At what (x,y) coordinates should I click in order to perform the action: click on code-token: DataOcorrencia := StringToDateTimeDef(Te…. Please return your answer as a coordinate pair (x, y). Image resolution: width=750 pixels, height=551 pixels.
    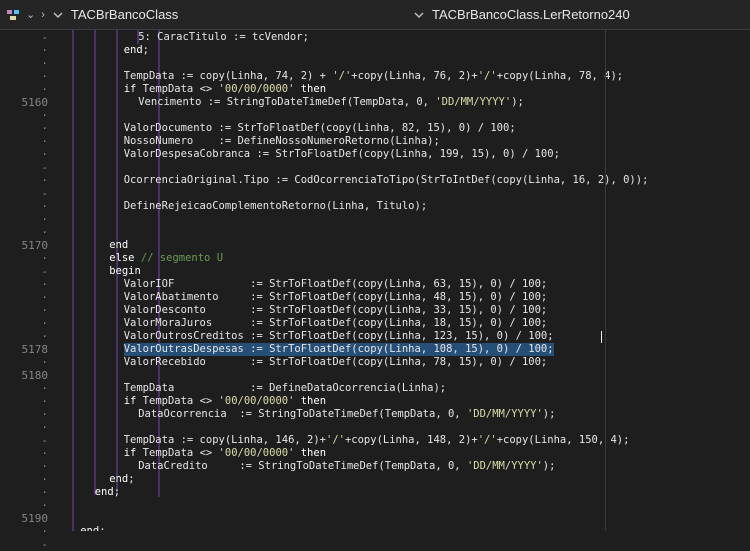
    Looking at the image, I should click on (302, 414).